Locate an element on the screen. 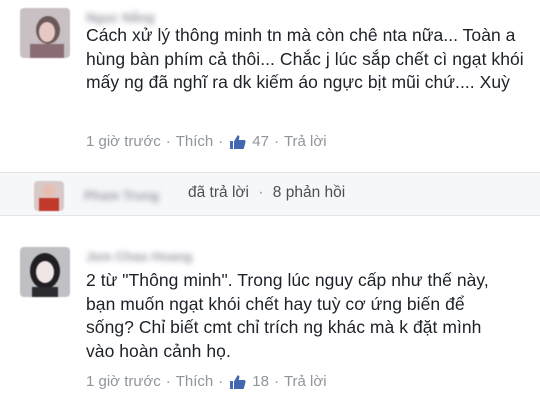 Image resolution: width=540 pixels, height=415 pixels. reply-action: đã trả lời is located at coordinates (218, 192).